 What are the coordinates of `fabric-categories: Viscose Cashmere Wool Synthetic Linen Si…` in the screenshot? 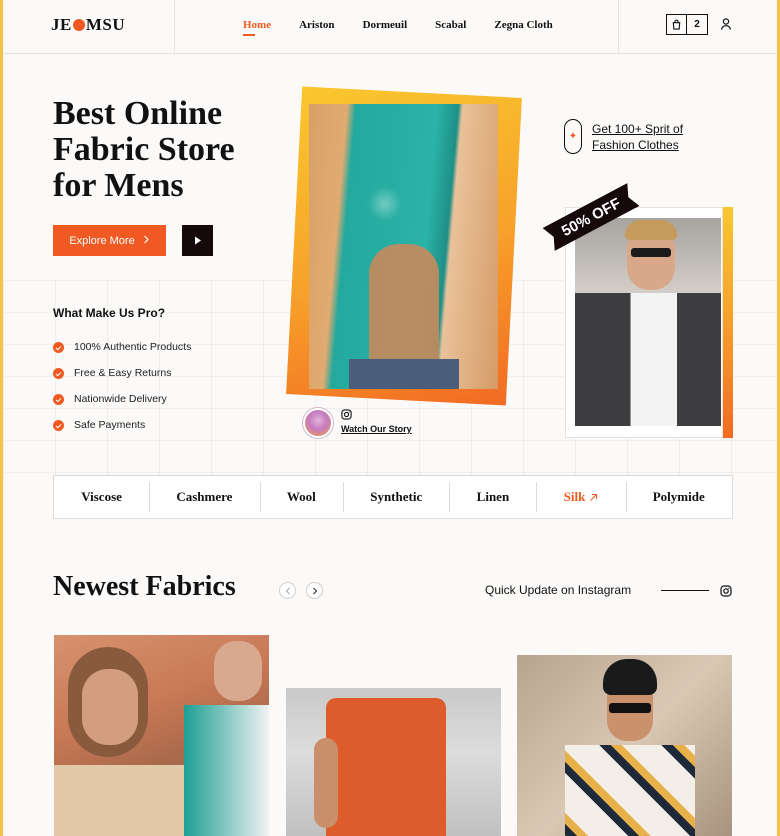 It's located at (393, 497).